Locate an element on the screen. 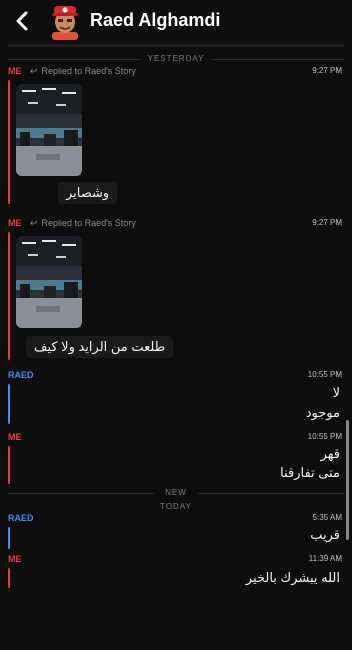 This screenshot has height=650, width=352. message-text: قريب is located at coordinates (325, 534).